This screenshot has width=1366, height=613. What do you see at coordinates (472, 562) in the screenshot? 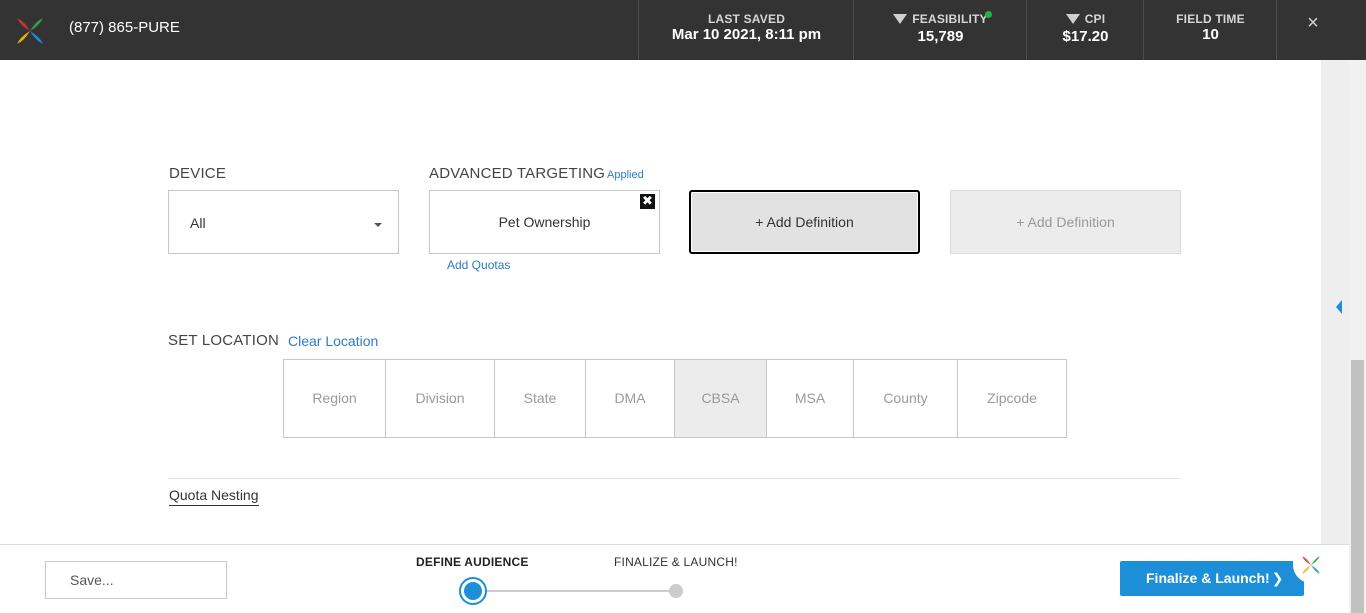
I see `step-define-audience-label: DEFINE AUDIENCE` at bounding box center [472, 562].